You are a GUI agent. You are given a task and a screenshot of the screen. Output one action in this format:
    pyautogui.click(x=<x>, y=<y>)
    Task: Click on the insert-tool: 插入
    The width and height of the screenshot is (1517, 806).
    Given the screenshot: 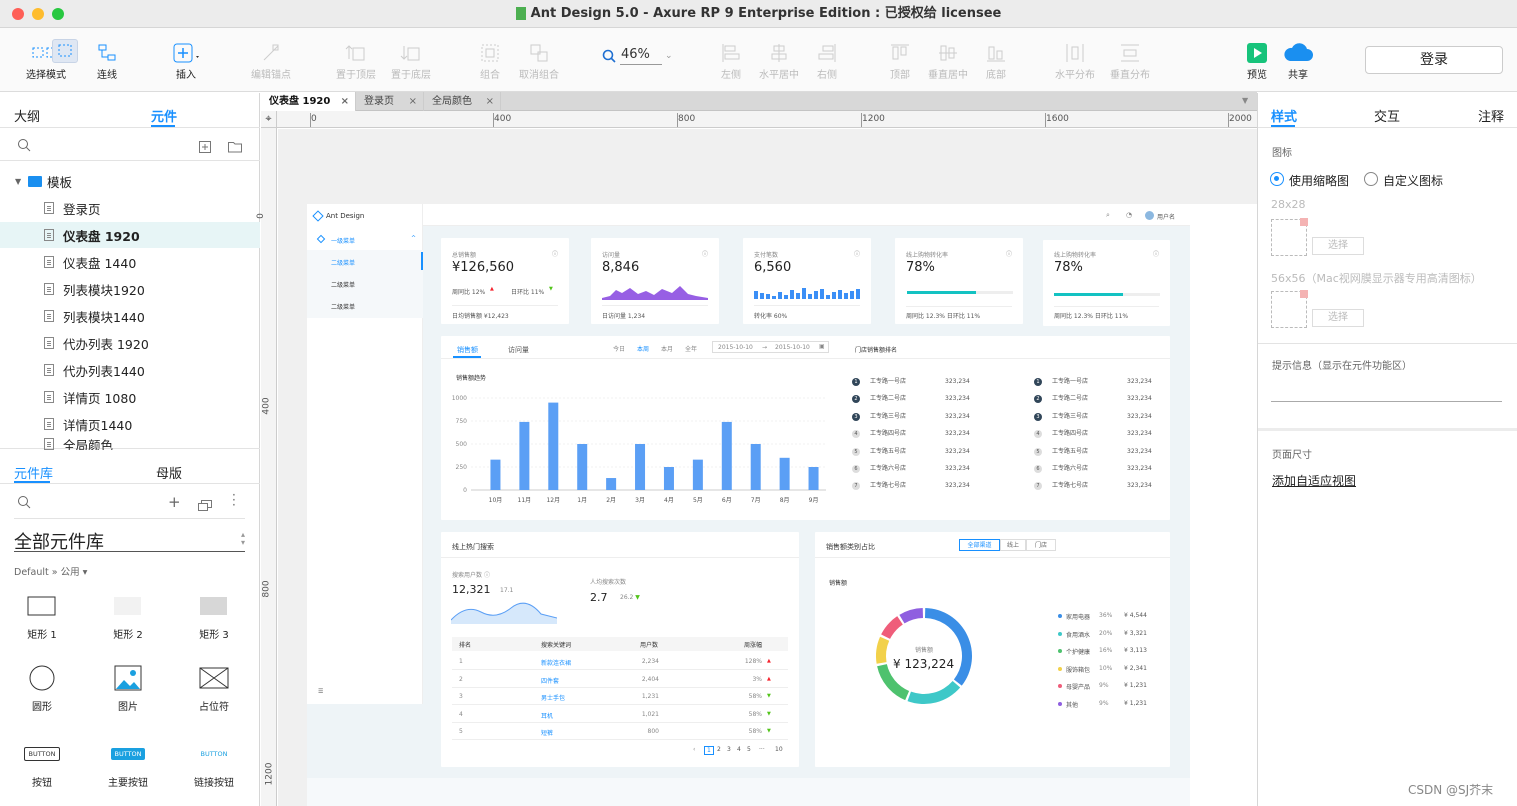 What is the action you would take?
    pyautogui.click(x=186, y=60)
    